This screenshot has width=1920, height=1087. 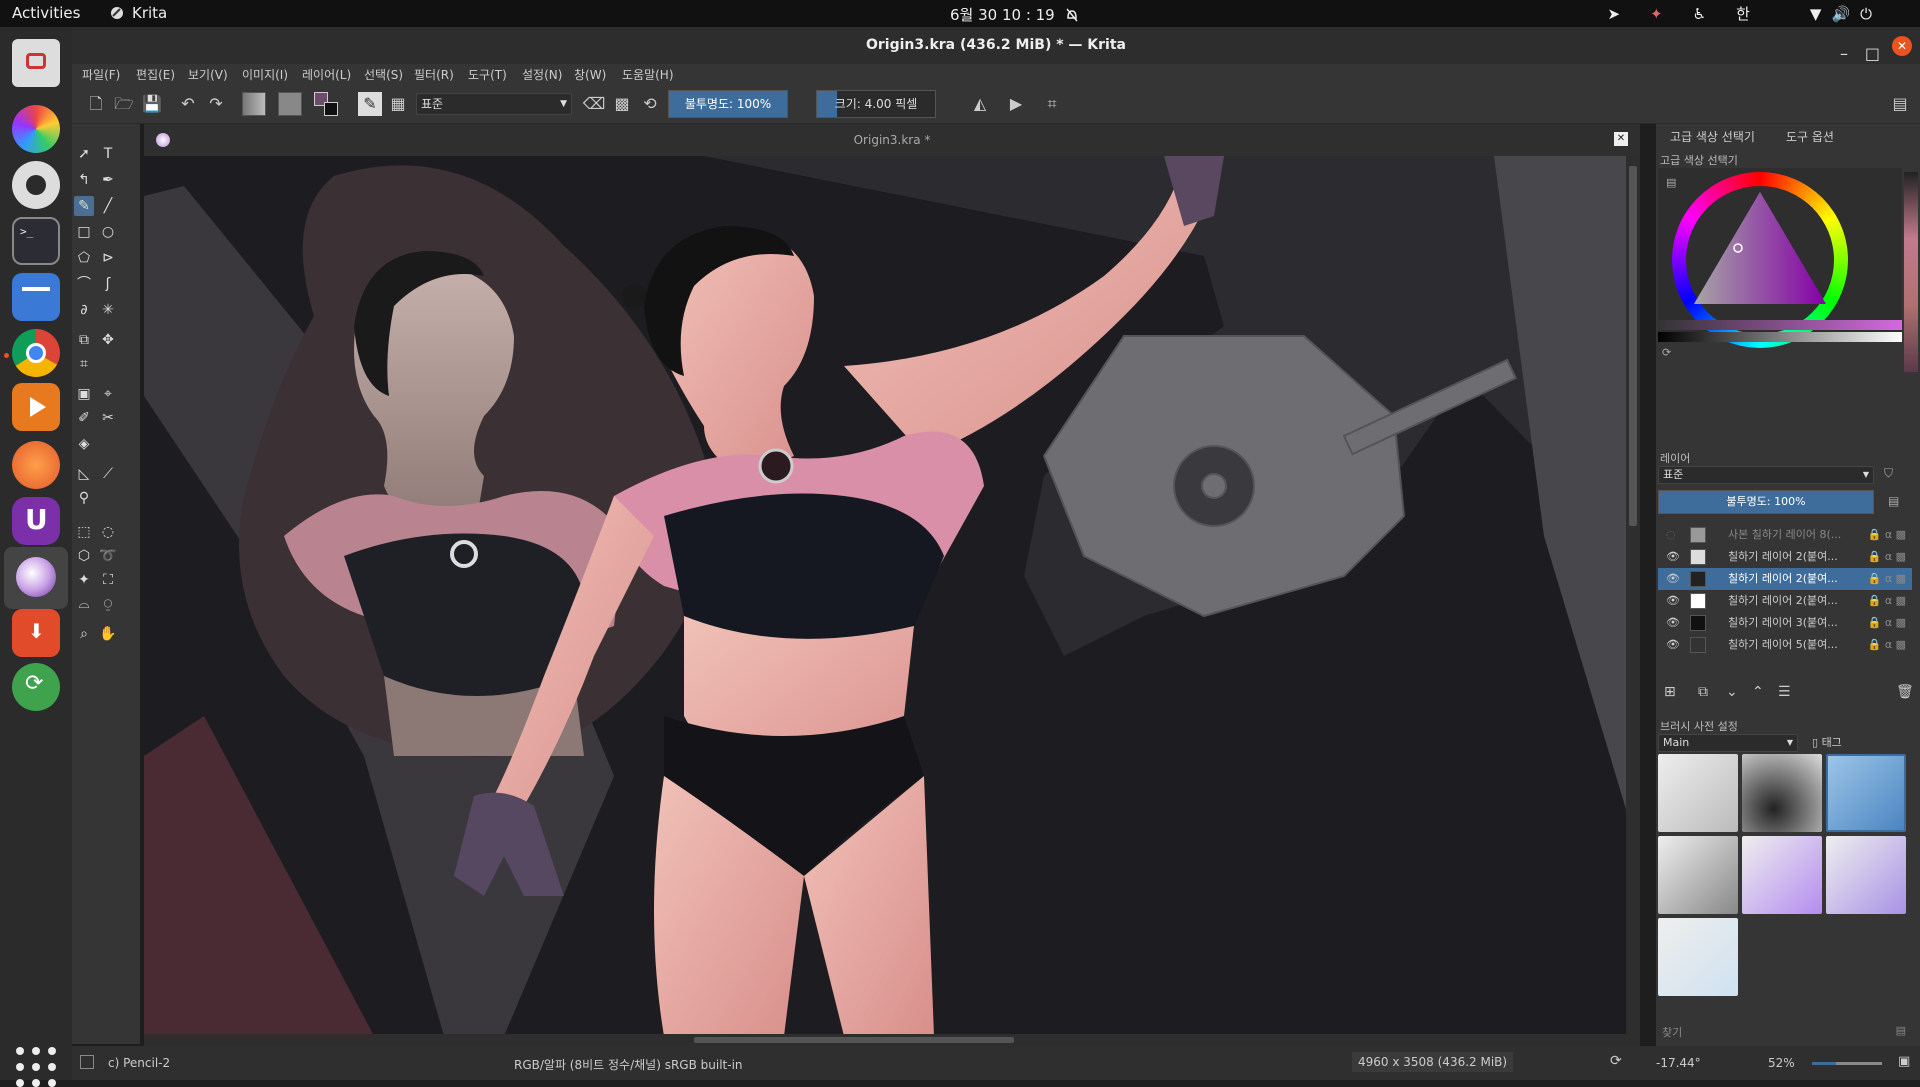 I want to click on media-player-app-icon, so click(x=36, y=407).